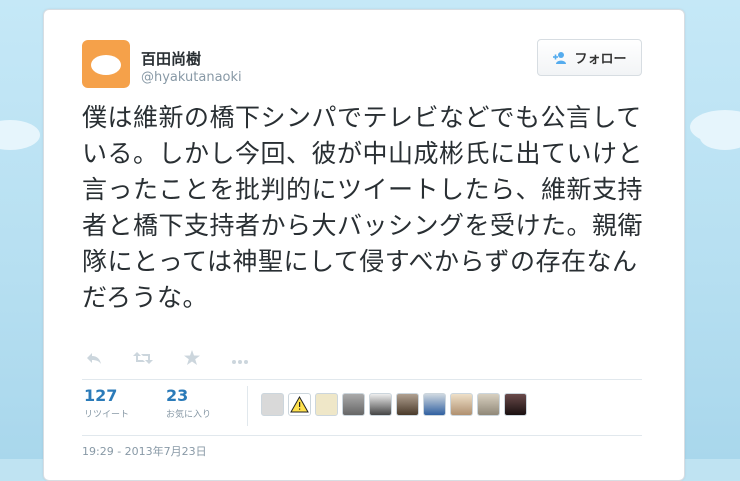 The width and height of the screenshot is (740, 481). What do you see at coordinates (94, 359) in the screenshot?
I see `reply-icon` at bounding box center [94, 359].